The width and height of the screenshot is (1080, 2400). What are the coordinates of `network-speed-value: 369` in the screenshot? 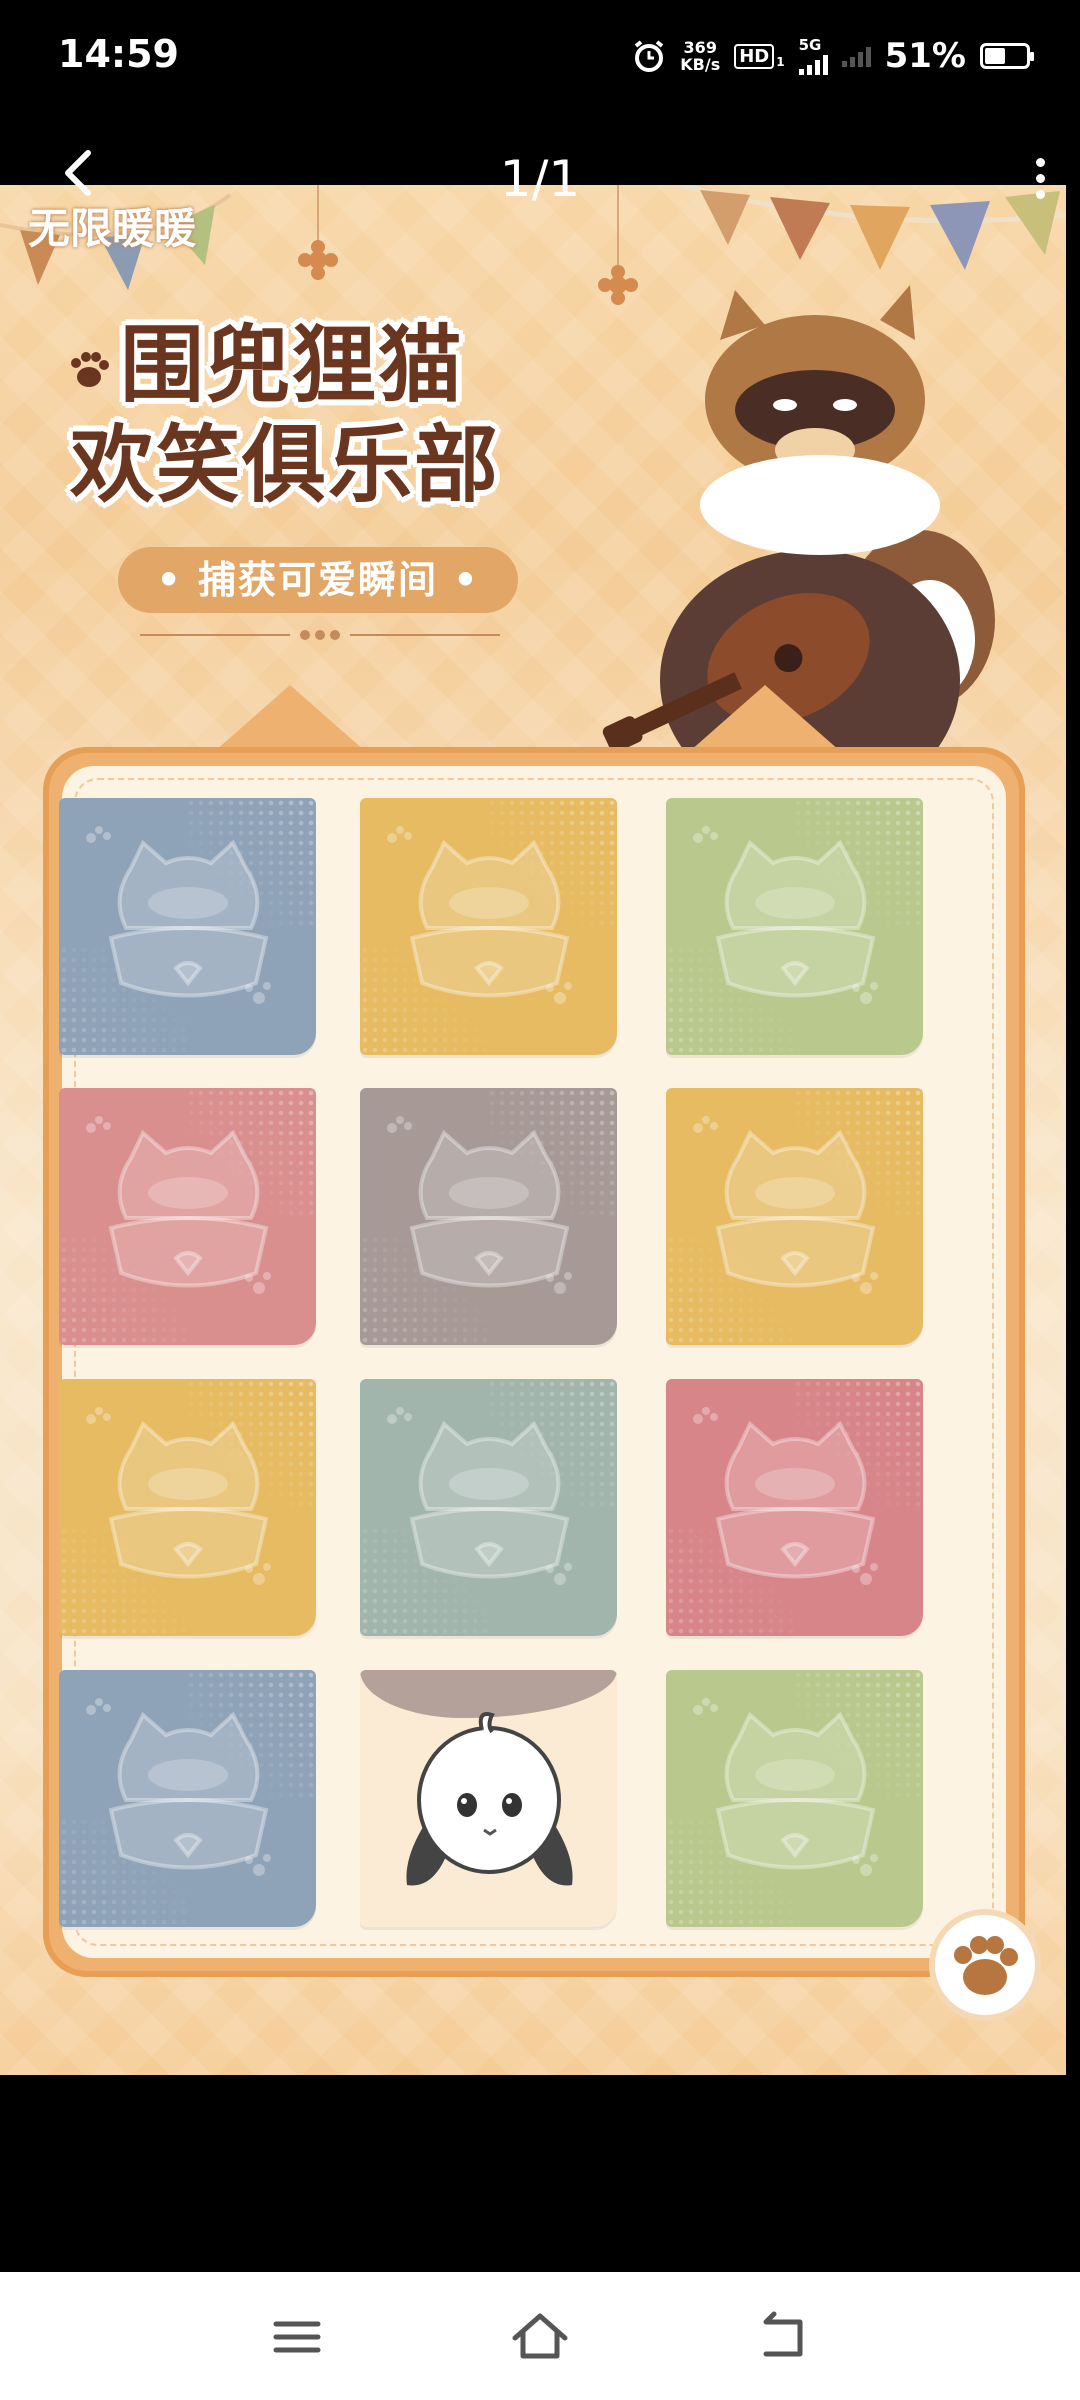 It's located at (700, 47).